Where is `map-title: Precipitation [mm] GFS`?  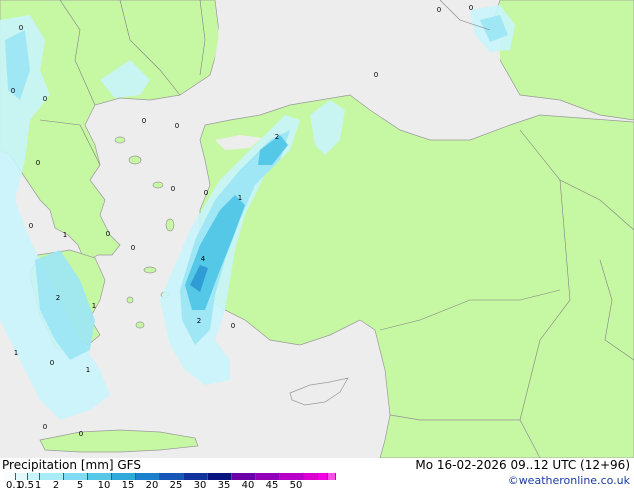
map-title: Precipitation [mm] GFS is located at coordinates (71, 465).